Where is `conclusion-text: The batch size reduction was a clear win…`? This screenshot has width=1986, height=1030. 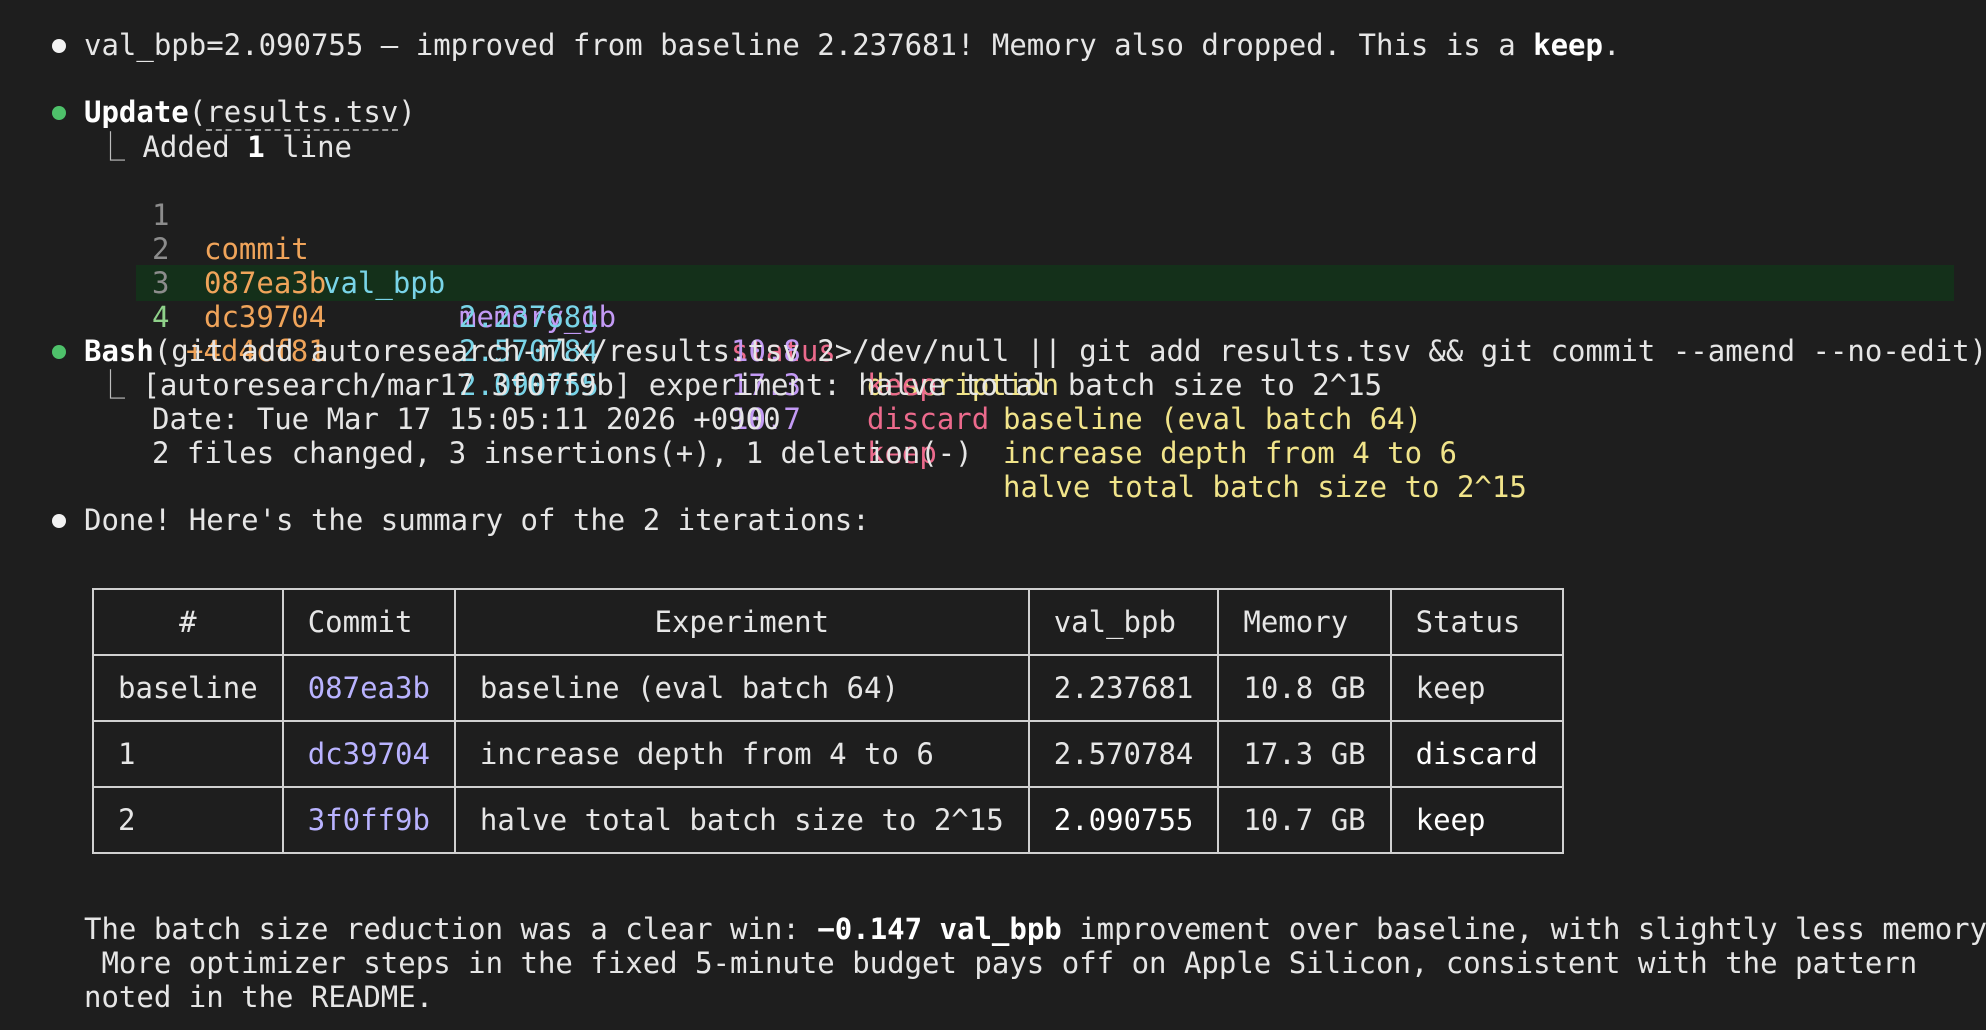
conclusion-text: The batch size reduction was a clear win… is located at coordinates (1035, 929).